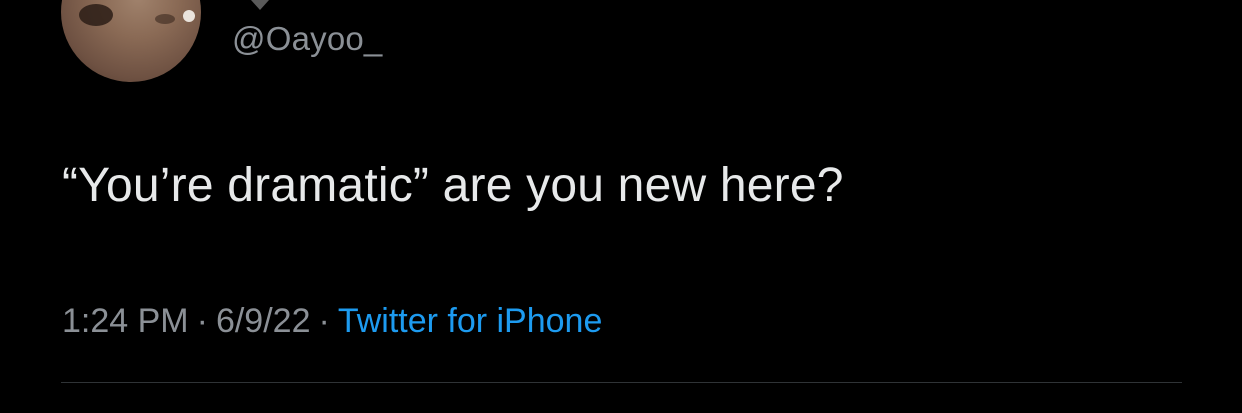 The width and height of the screenshot is (1242, 413). I want to click on tweet-date: 6/9/22, so click(263, 321).